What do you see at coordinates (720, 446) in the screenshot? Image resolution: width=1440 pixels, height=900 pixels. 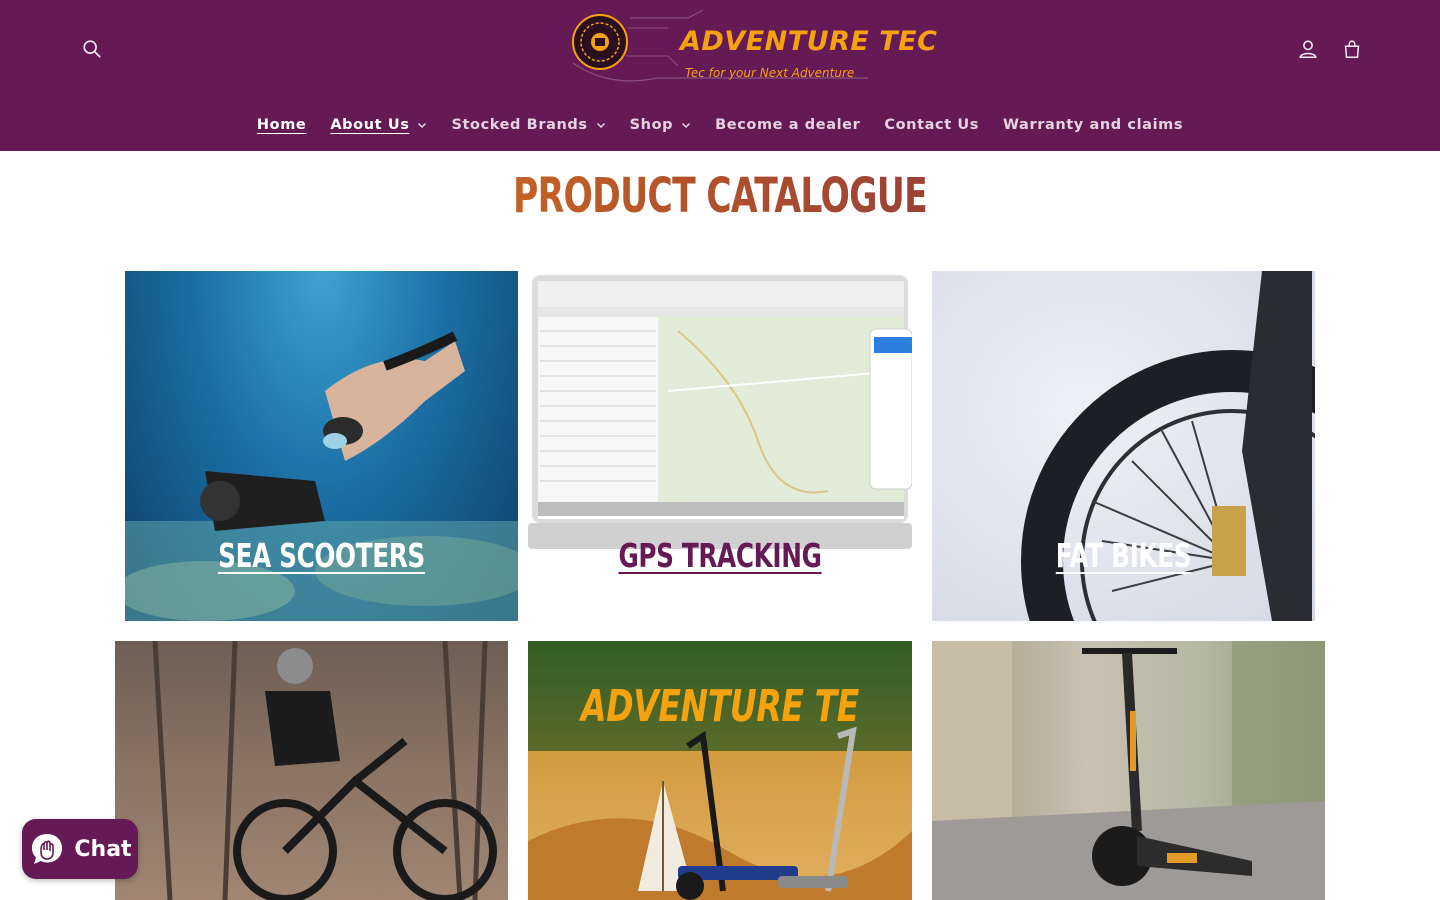 I see `category-tile-gps-tracking: GPS TRACKING` at bounding box center [720, 446].